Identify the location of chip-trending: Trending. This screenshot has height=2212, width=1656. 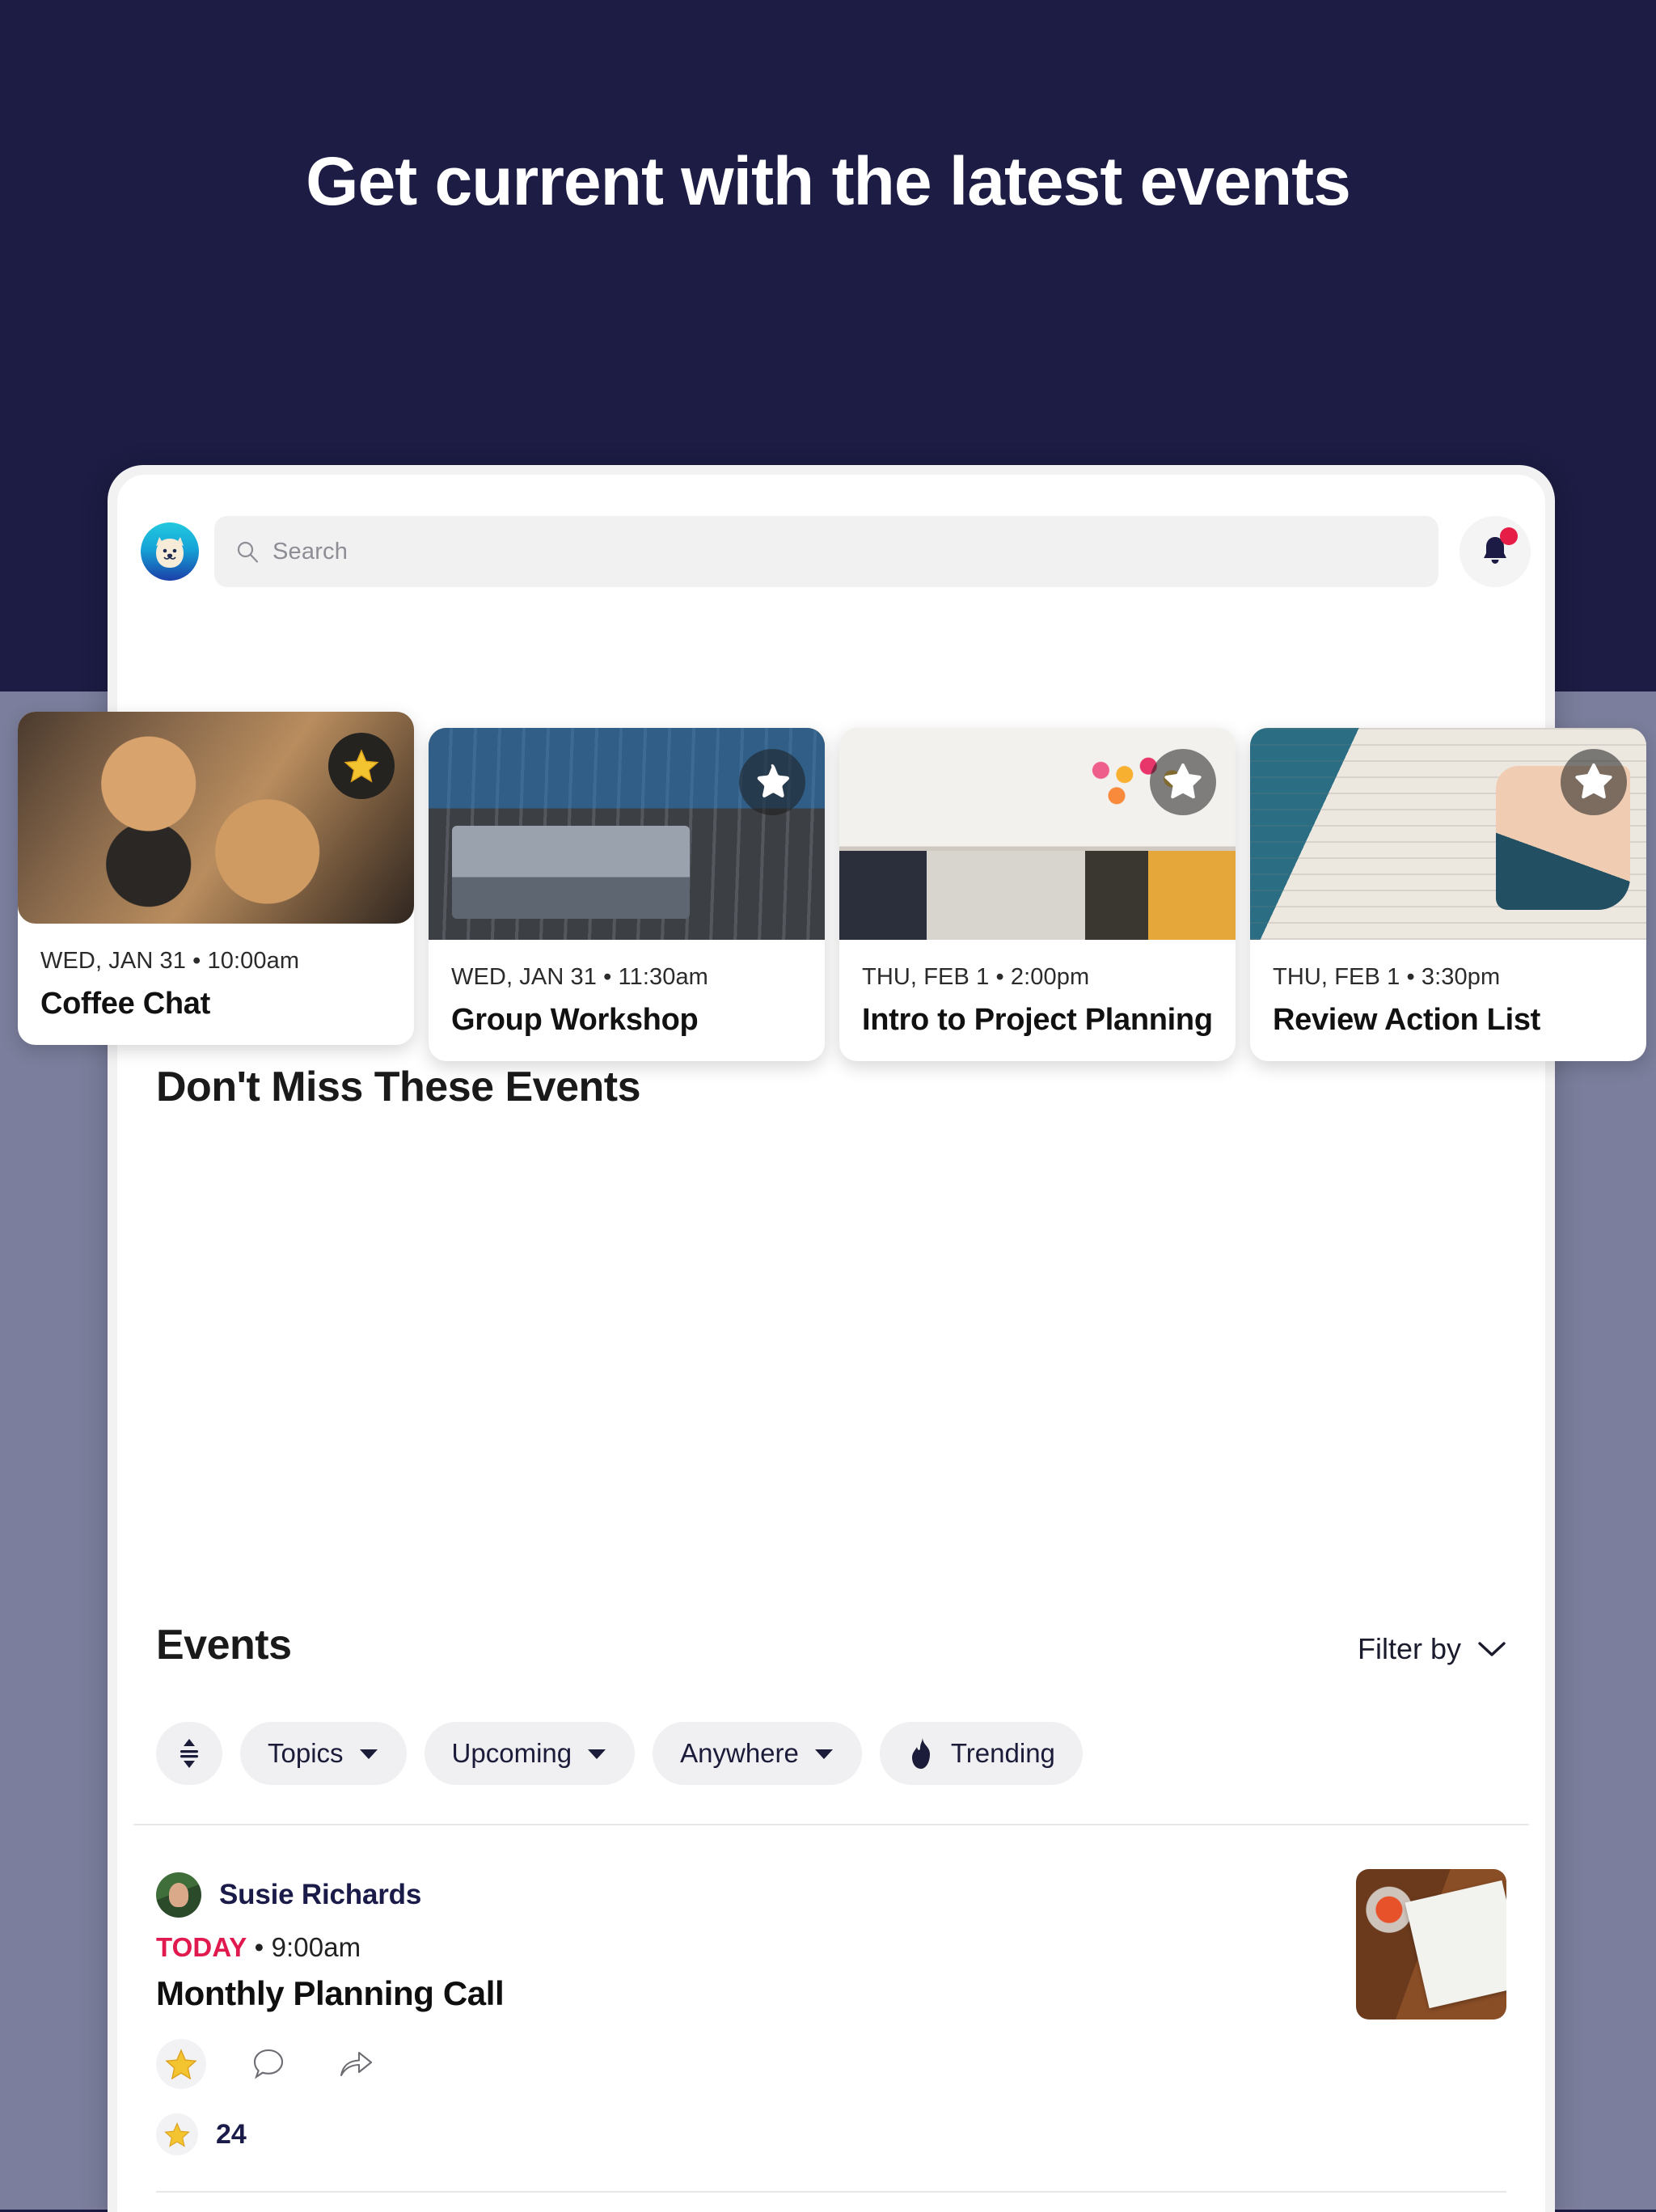
(981, 1753).